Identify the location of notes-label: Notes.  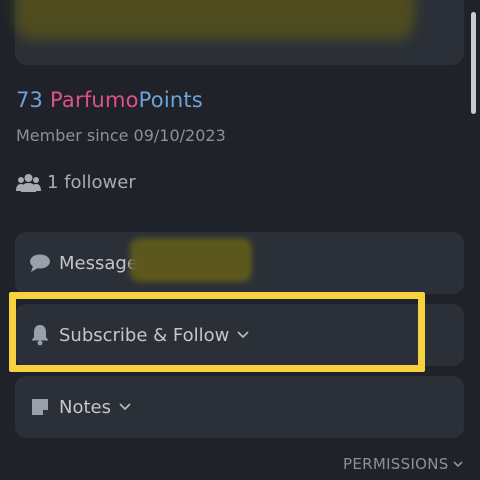
(85, 407).